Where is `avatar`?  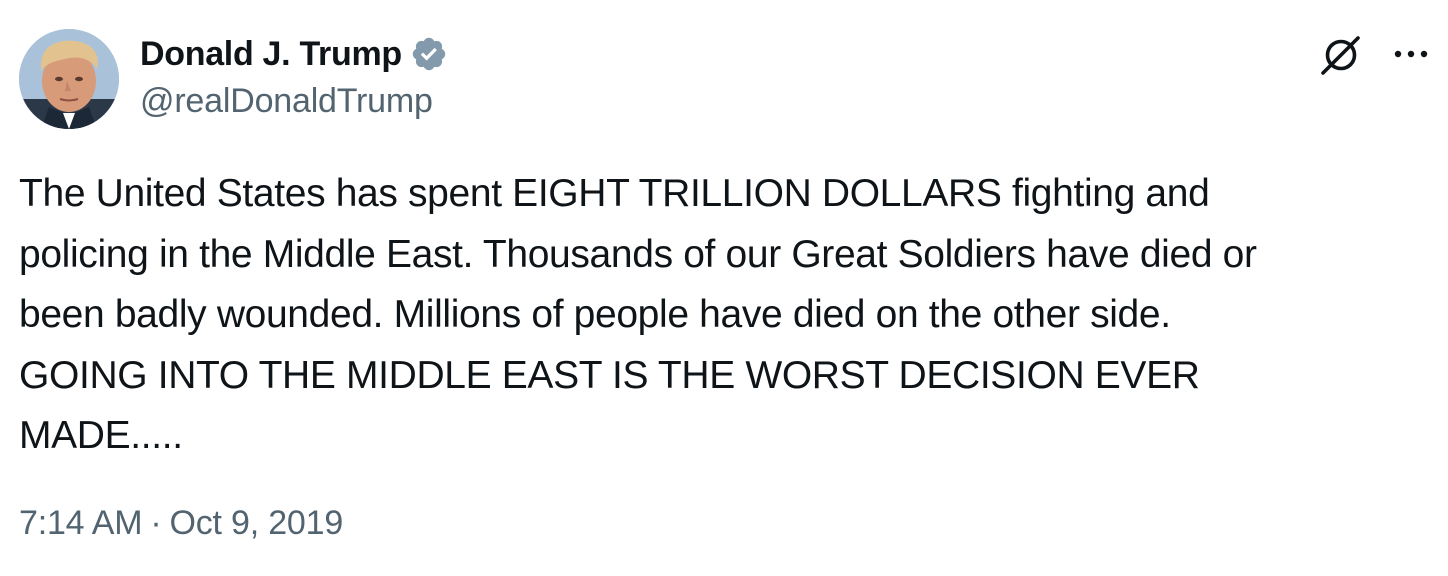 avatar is located at coordinates (69, 79).